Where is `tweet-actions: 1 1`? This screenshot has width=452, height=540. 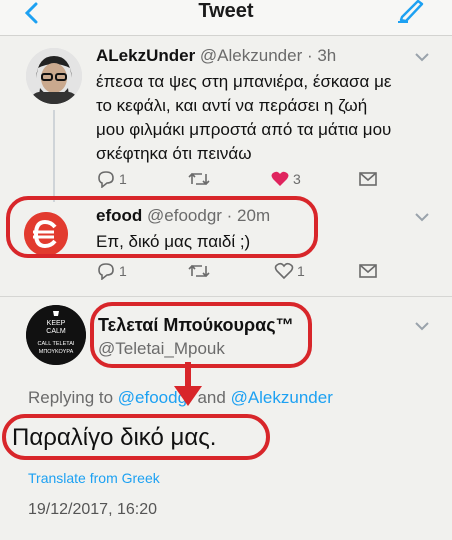 tweet-actions: 1 1 is located at coordinates (246, 273).